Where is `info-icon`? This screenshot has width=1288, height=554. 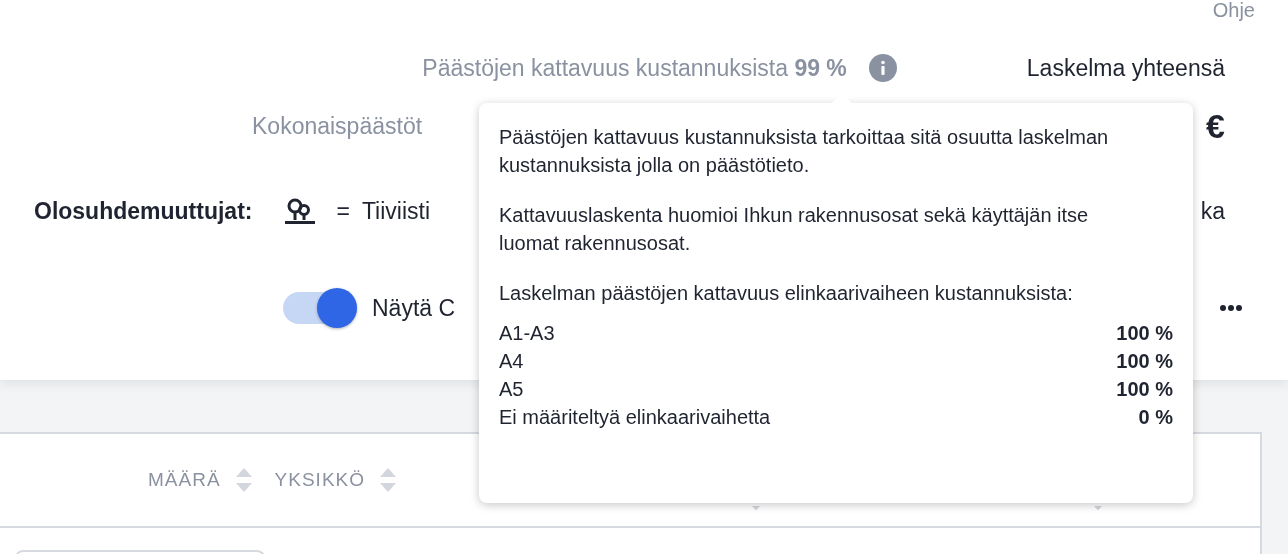 info-icon is located at coordinates (882, 68).